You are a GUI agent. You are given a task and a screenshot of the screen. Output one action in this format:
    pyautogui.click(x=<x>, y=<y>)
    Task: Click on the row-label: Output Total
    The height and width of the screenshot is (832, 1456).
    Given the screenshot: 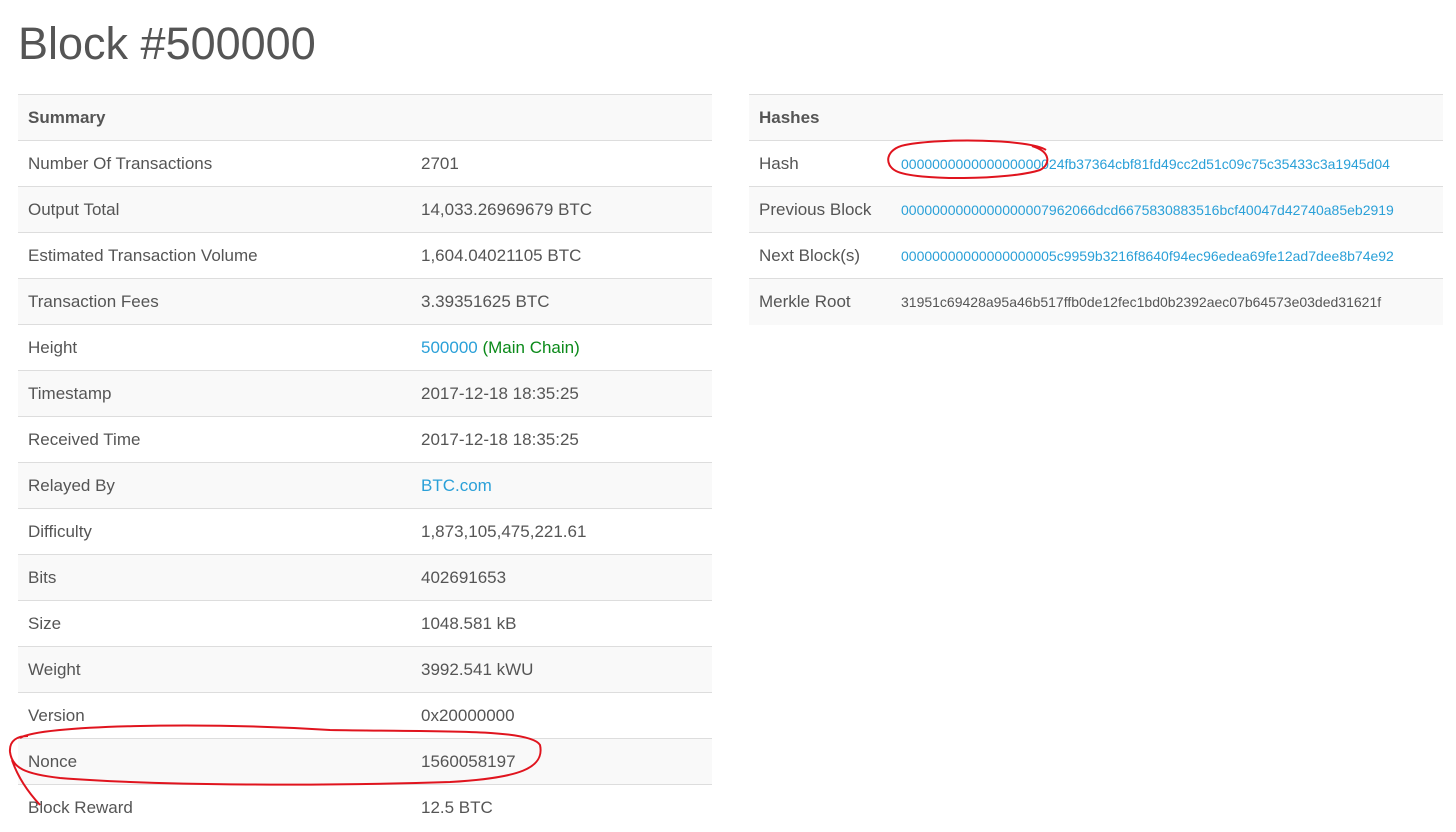 What is the action you would take?
    pyautogui.click(x=214, y=209)
    